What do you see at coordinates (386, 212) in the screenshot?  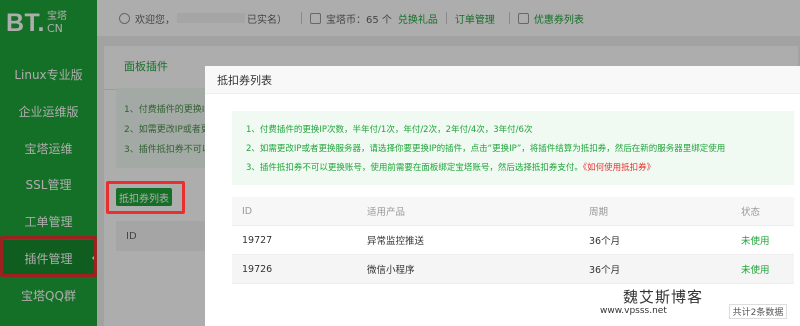 I see `header-product: 适用产品` at bounding box center [386, 212].